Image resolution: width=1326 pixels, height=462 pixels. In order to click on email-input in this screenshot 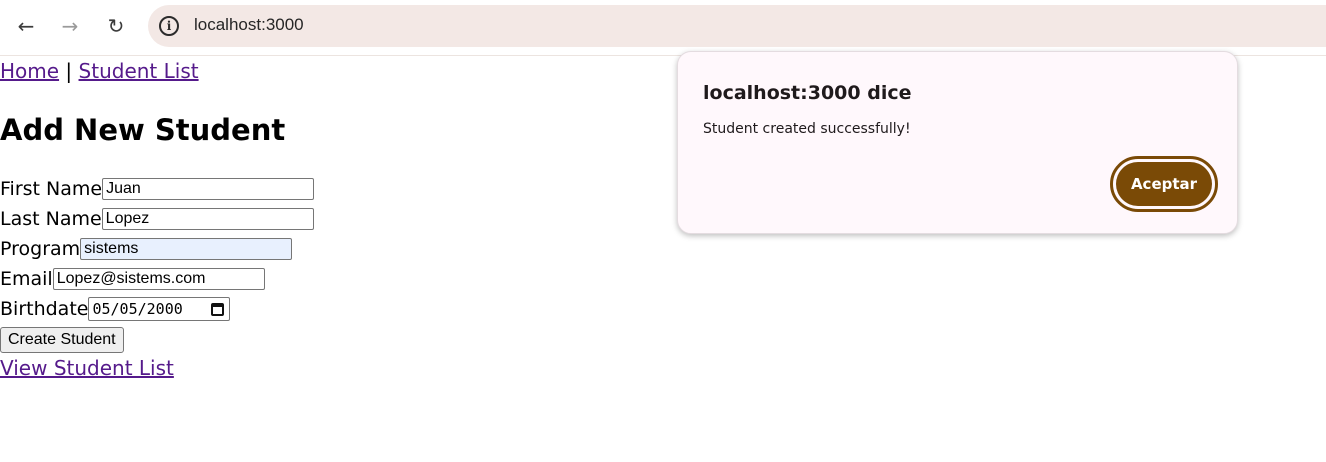, I will do `click(158, 279)`.